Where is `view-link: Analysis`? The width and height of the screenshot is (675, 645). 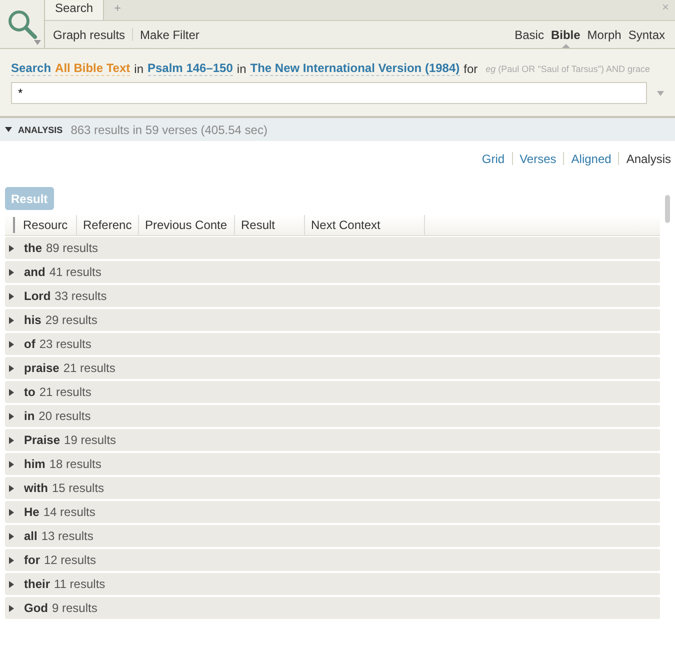
view-link: Analysis is located at coordinates (648, 159).